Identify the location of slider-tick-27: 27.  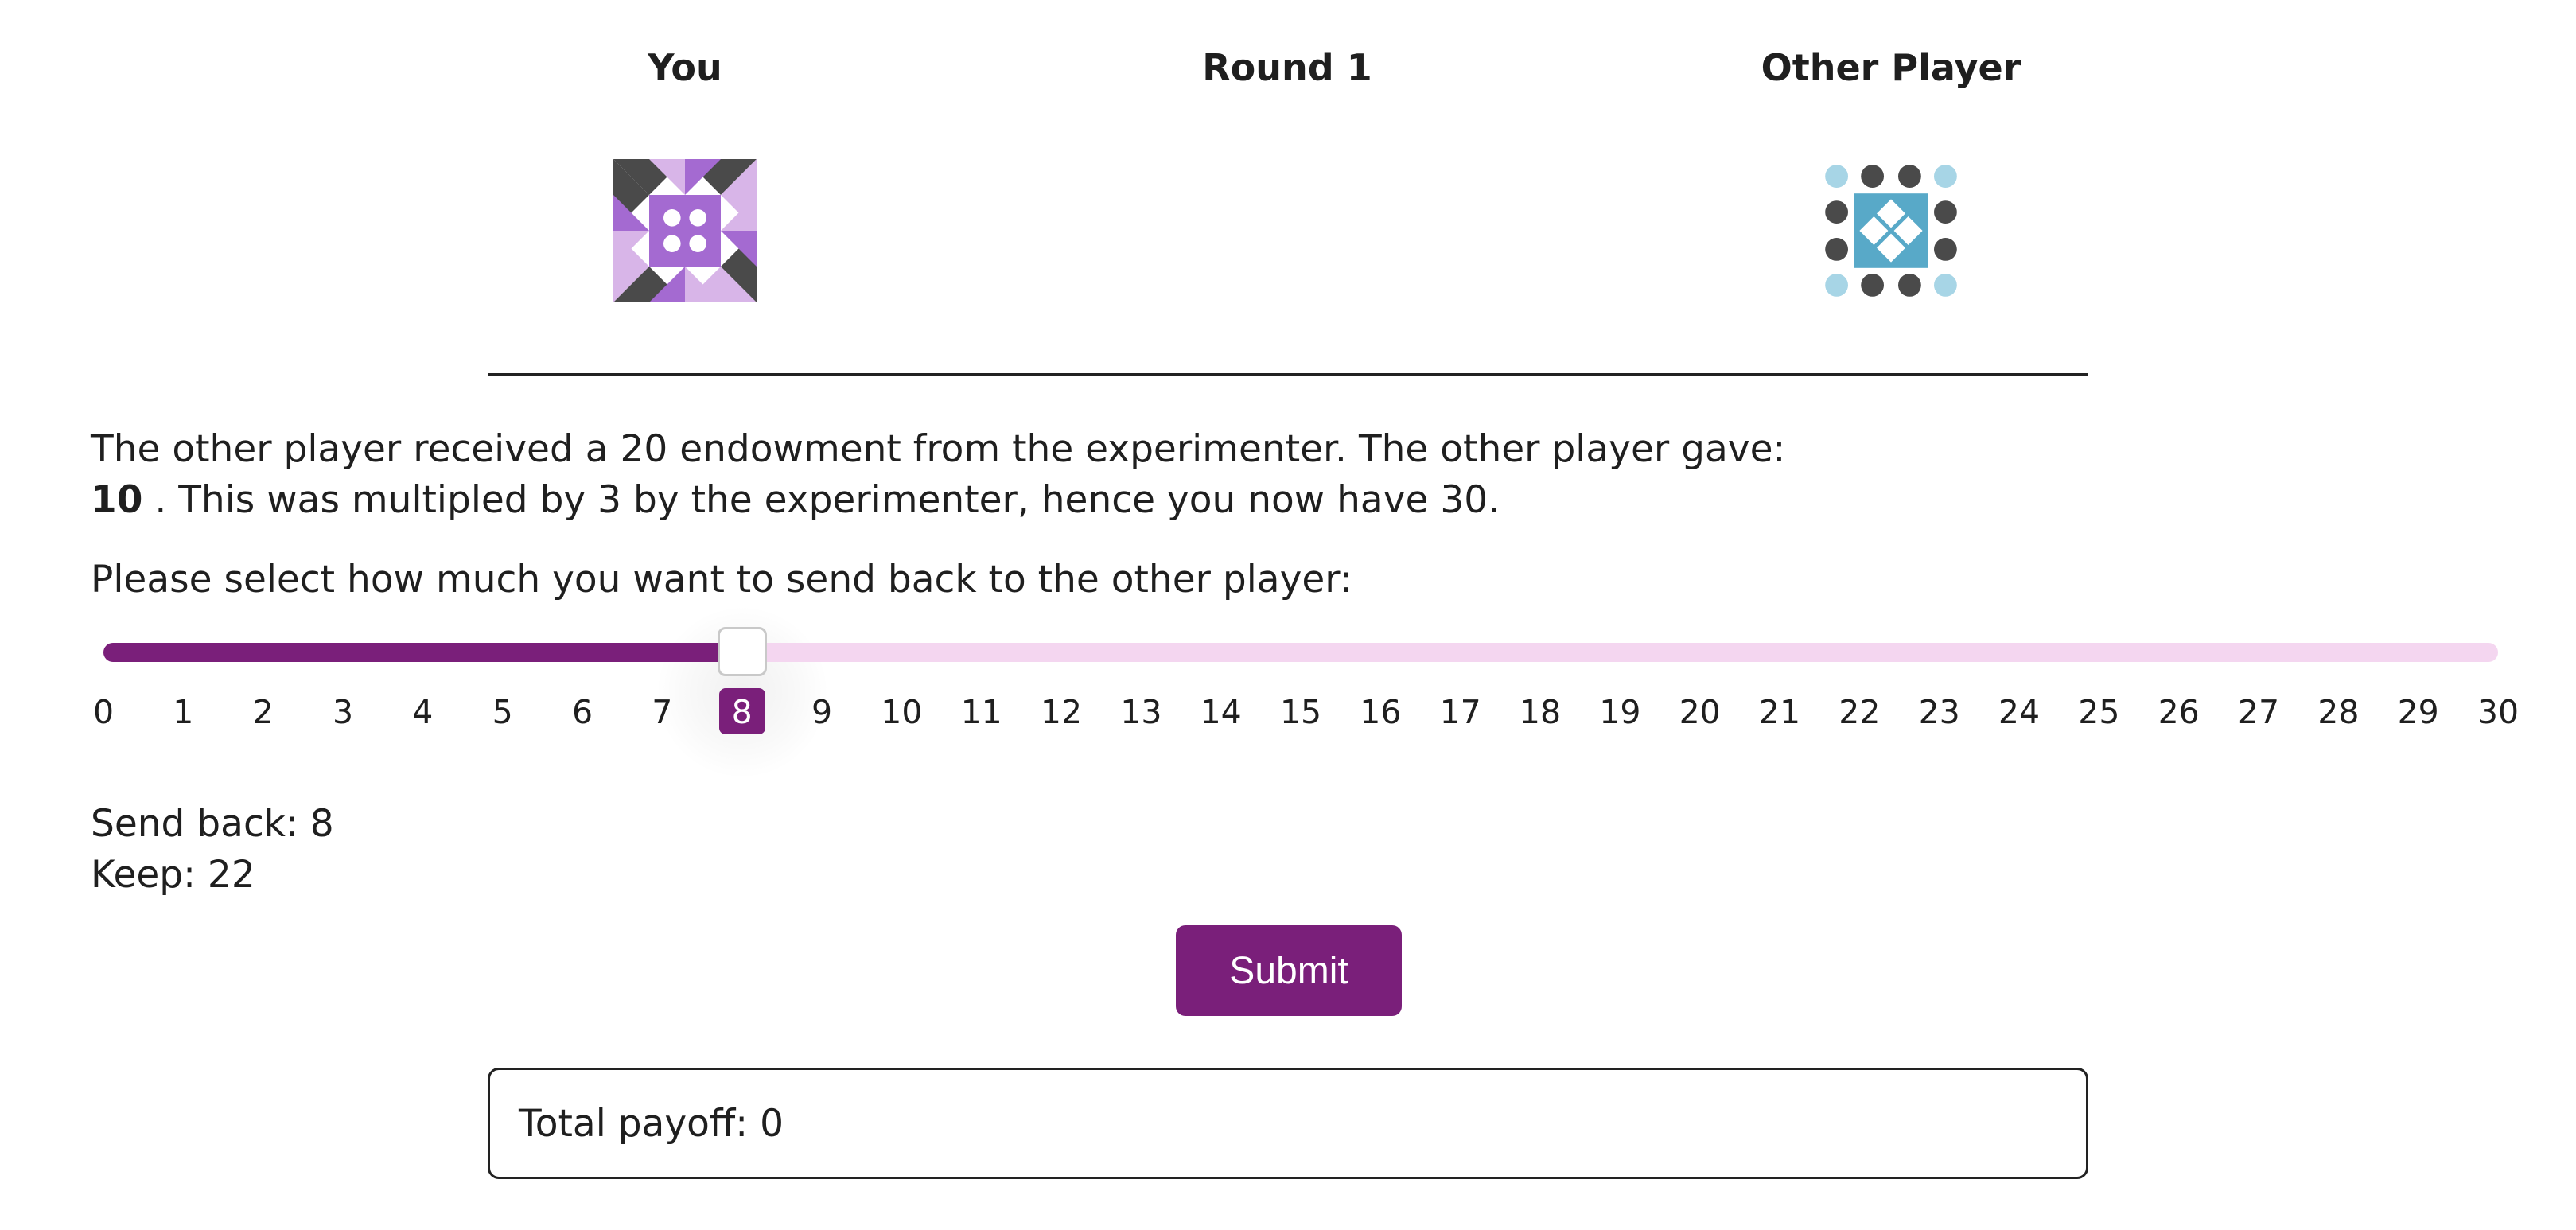
(2259, 712).